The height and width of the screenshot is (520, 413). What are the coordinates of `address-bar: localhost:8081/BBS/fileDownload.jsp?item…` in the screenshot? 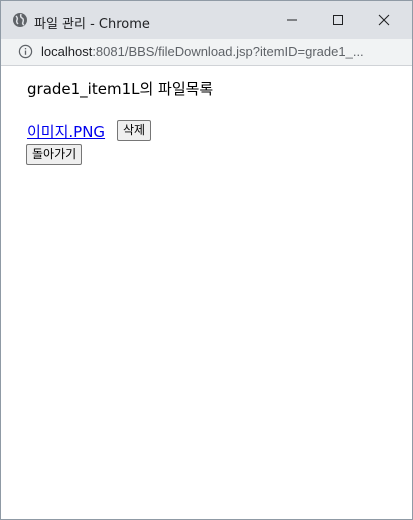 It's located at (206, 52).